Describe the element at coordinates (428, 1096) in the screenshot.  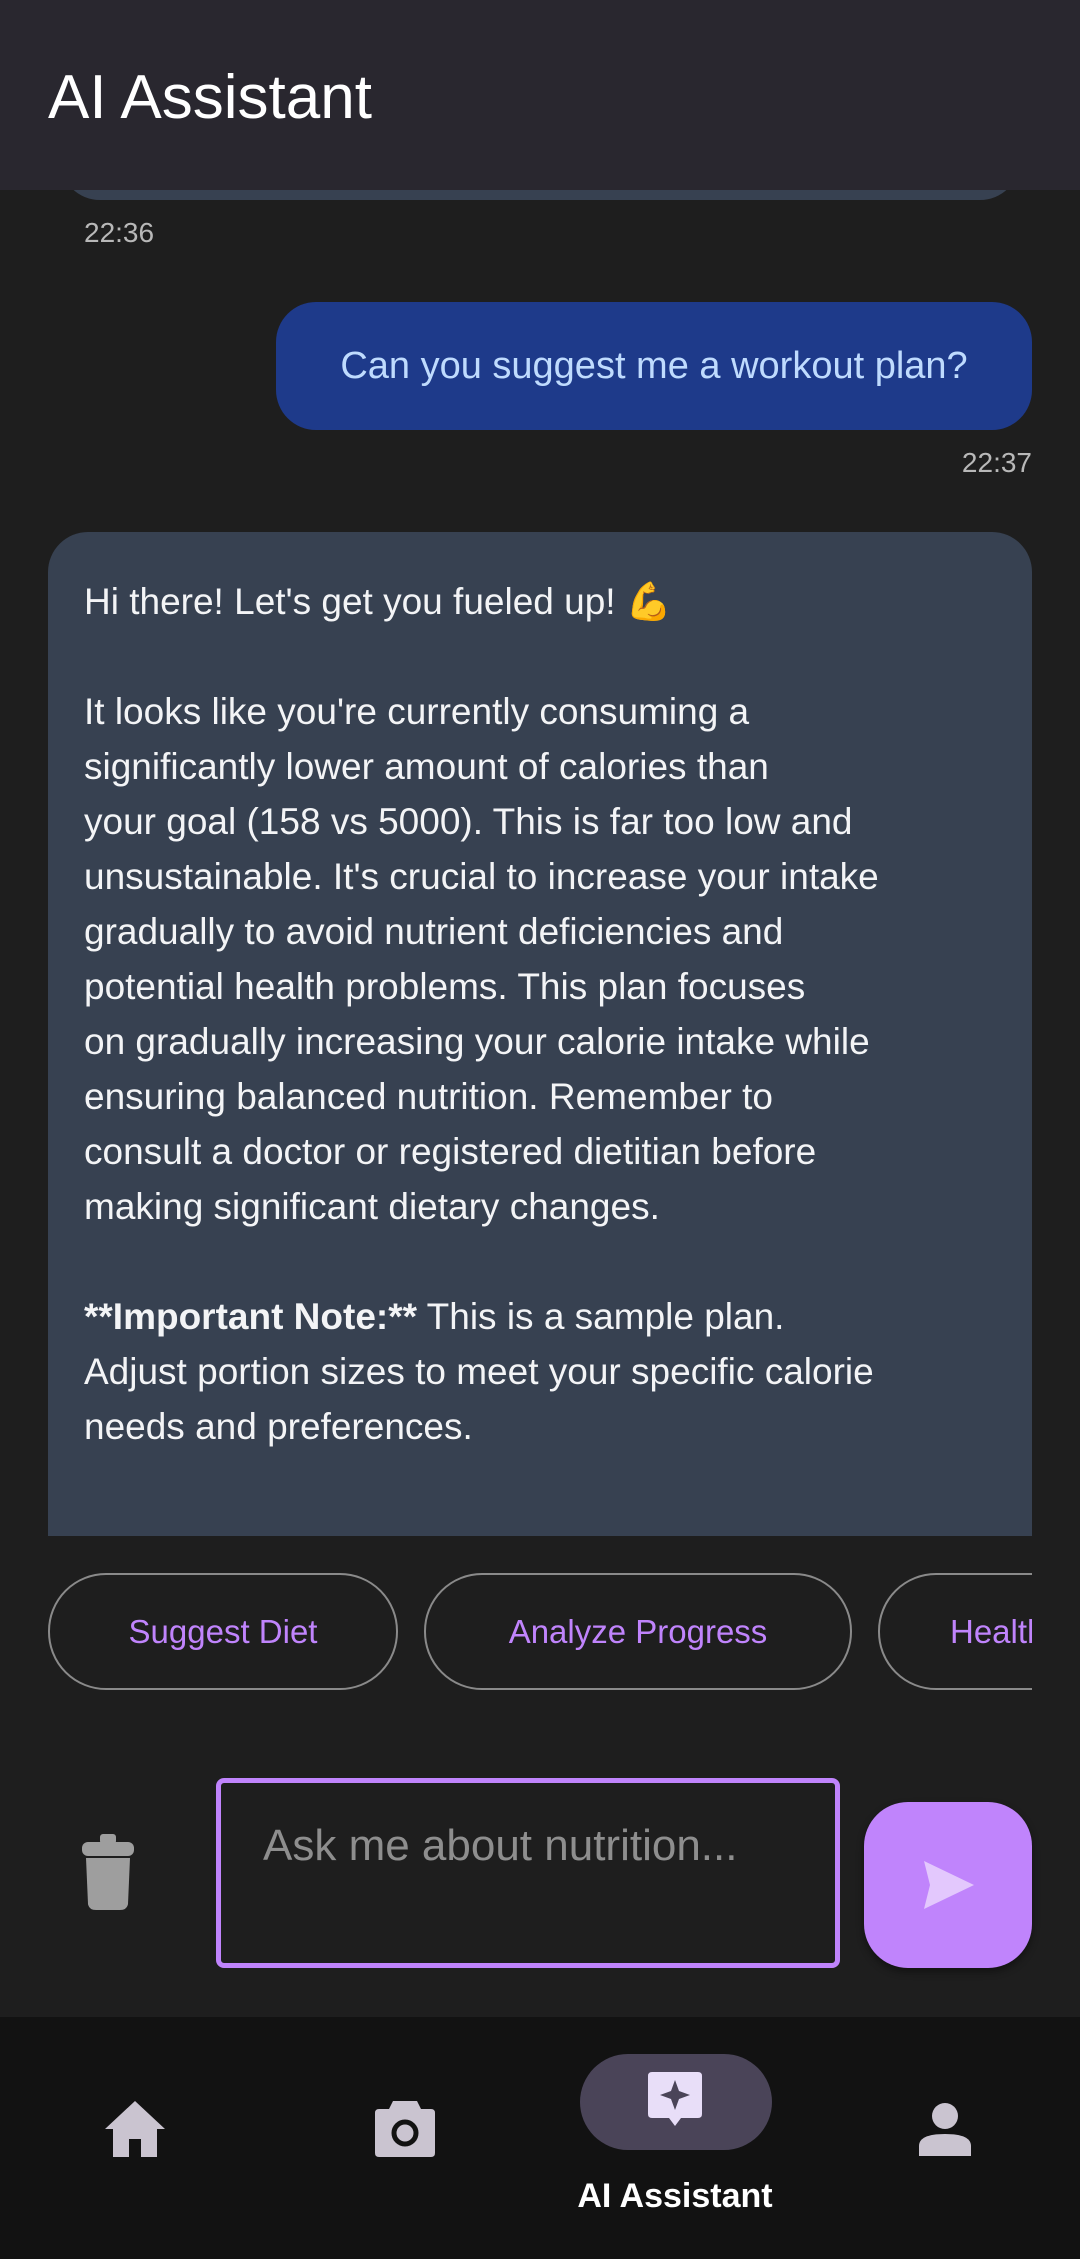
I see `message-line: ensuring balanced nutrition. Remember to` at that location.